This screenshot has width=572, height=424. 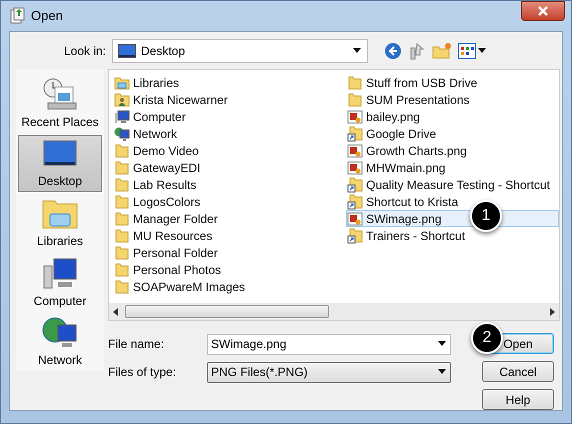 What do you see at coordinates (229, 150) in the screenshot?
I see `file-item: Demo Video` at bounding box center [229, 150].